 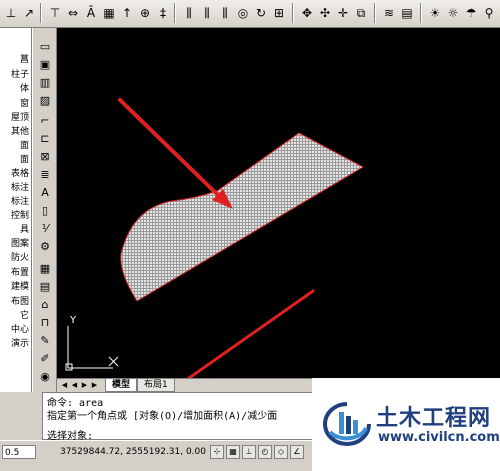 I want to click on annotation-arrow, so click(x=175, y=153).